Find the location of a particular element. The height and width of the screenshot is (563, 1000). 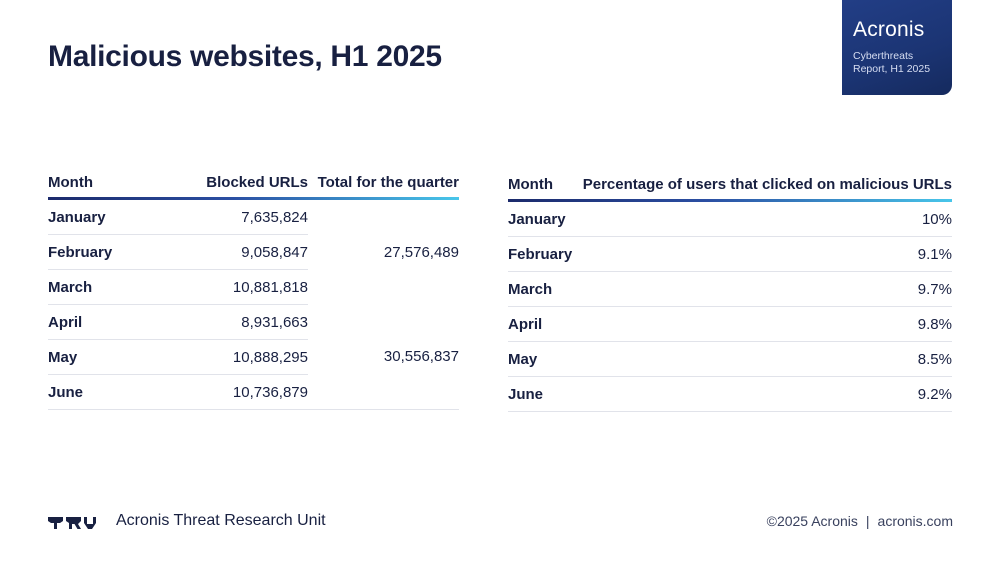

report-subtitle: Cyberthreats Report, H1 2025 is located at coordinates (892, 62).